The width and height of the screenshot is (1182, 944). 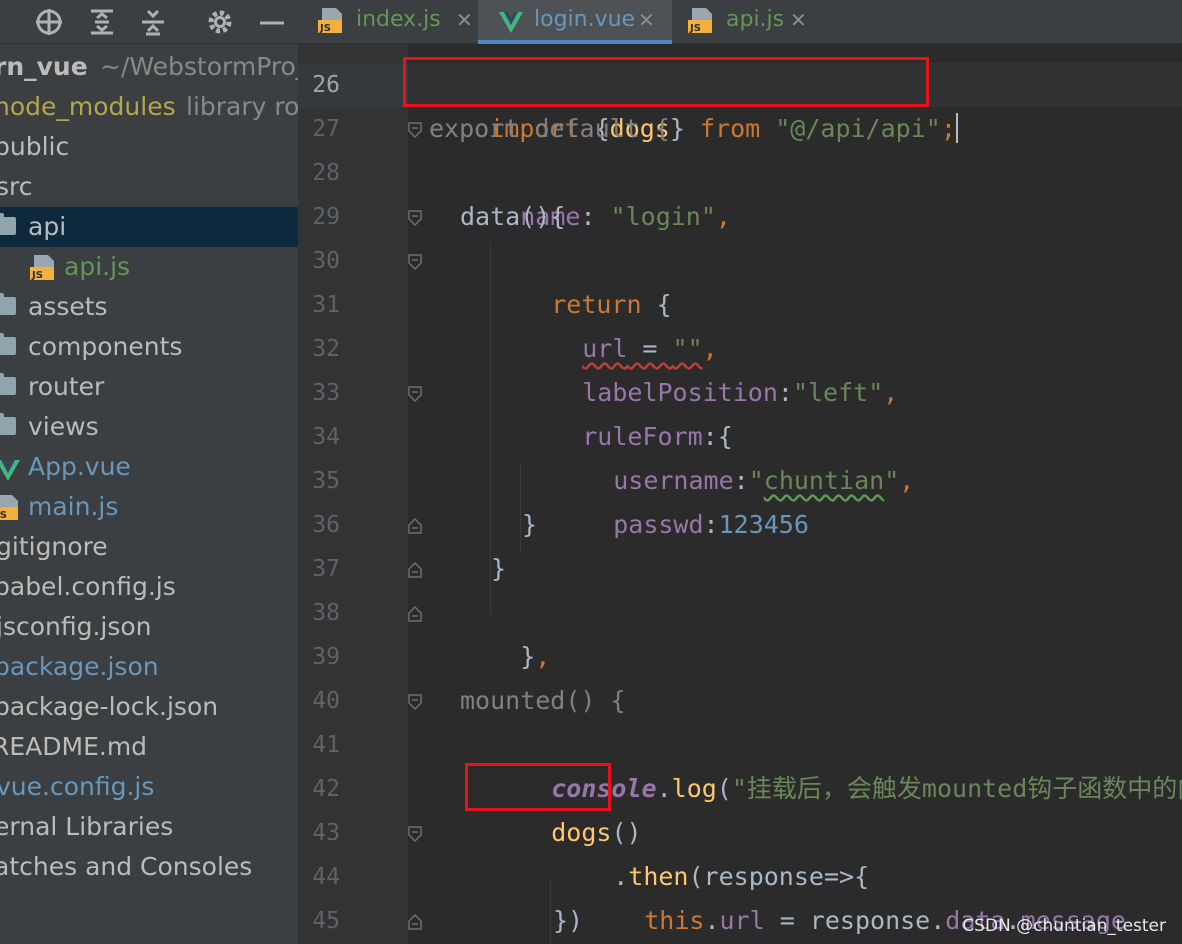 What do you see at coordinates (956, 128) in the screenshot?
I see `text-caret` at bounding box center [956, 128].